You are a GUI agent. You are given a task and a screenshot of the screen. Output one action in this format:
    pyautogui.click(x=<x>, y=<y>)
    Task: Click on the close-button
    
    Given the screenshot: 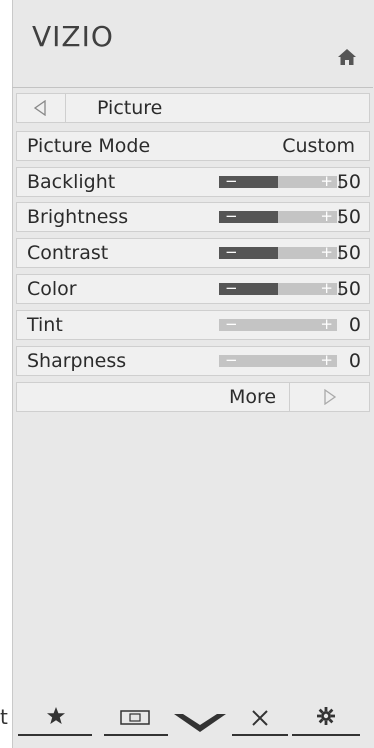 What is the action you would take?
    pyautogui.click(x=260, y=719)
    